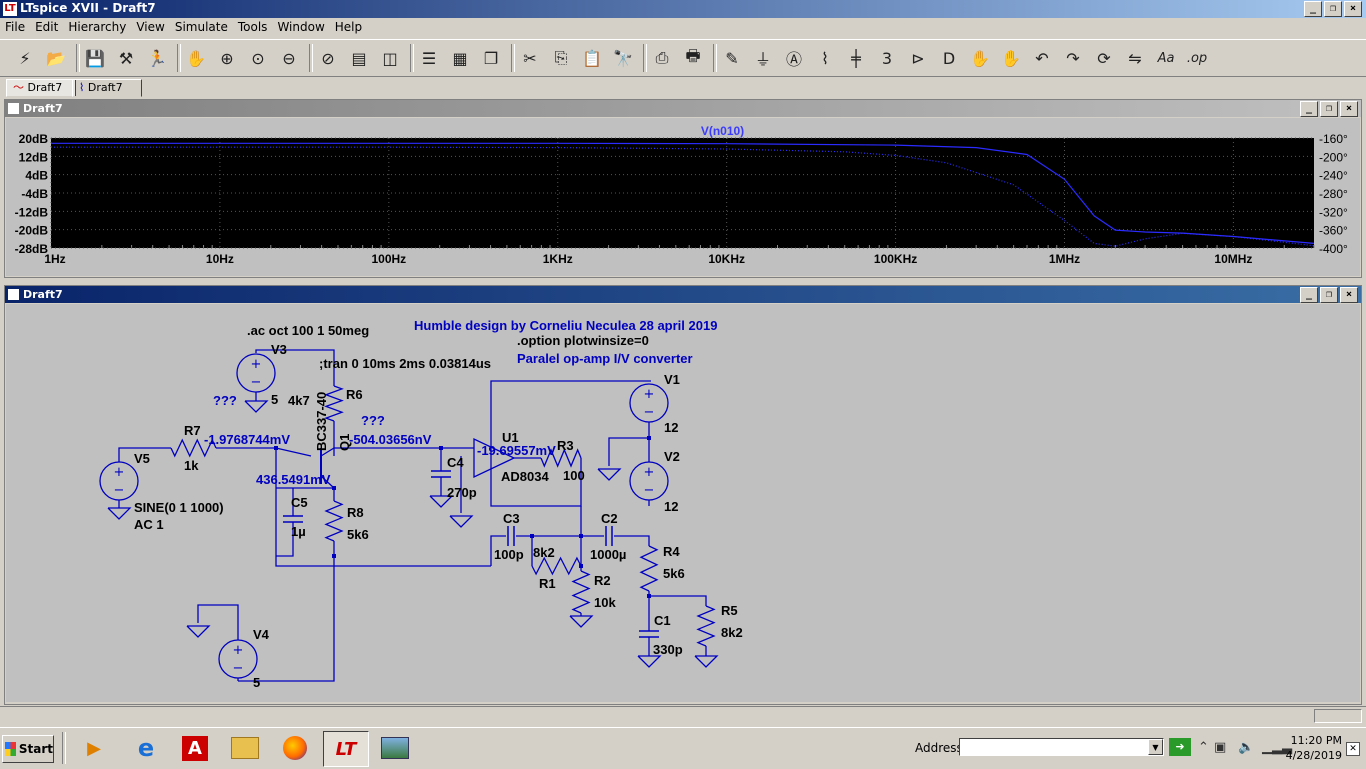  I want to click on tile-horizontal-icon: ☰, so click(429, 58).